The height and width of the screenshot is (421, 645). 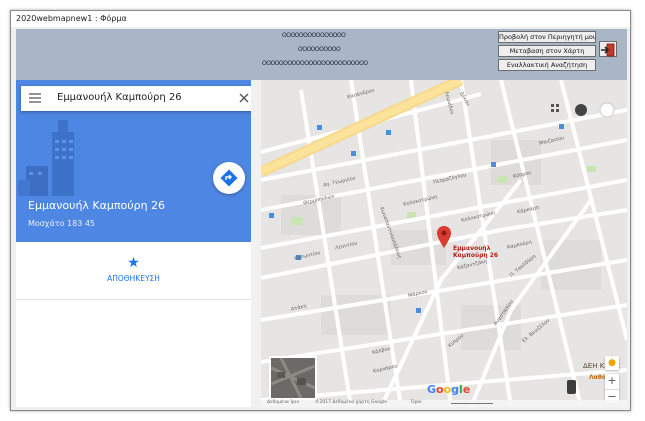 I want to click on satellite-toggle, so click(x=293, y=378).